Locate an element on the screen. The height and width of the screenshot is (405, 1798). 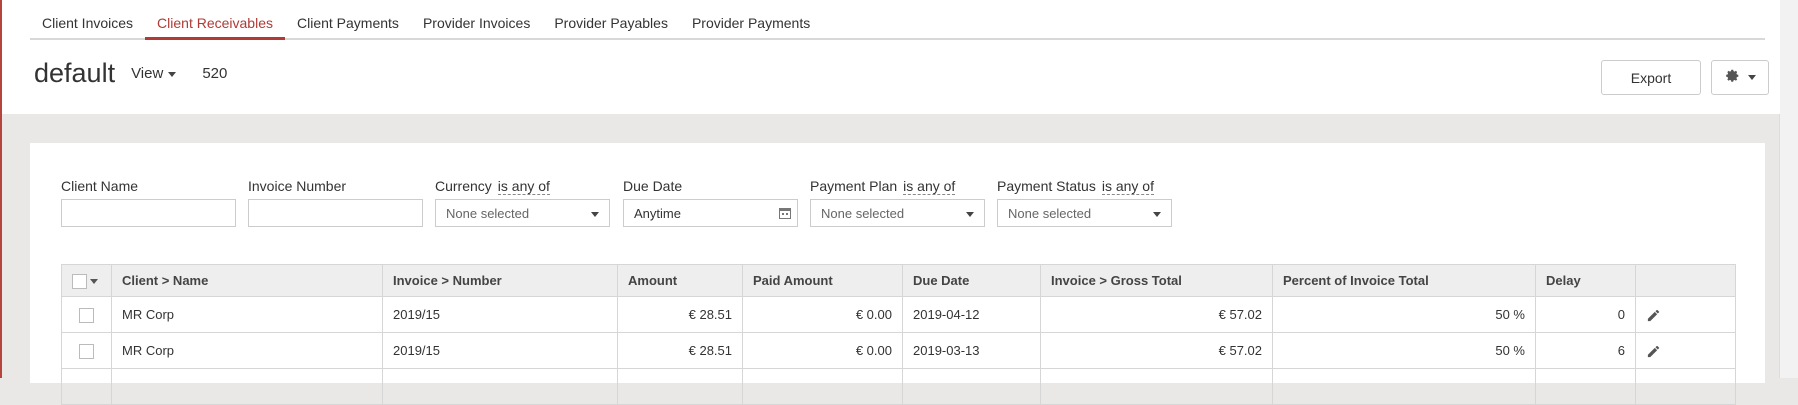
view-dropdown: View is located at coordinates (154, 73).